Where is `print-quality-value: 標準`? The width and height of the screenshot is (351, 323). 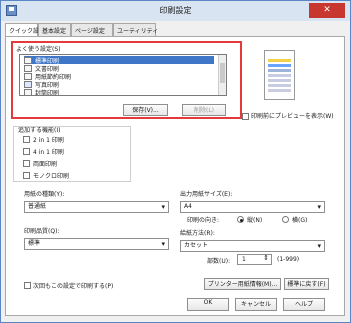 print-quality-value: 標準 is located at coordinates (34, 243).